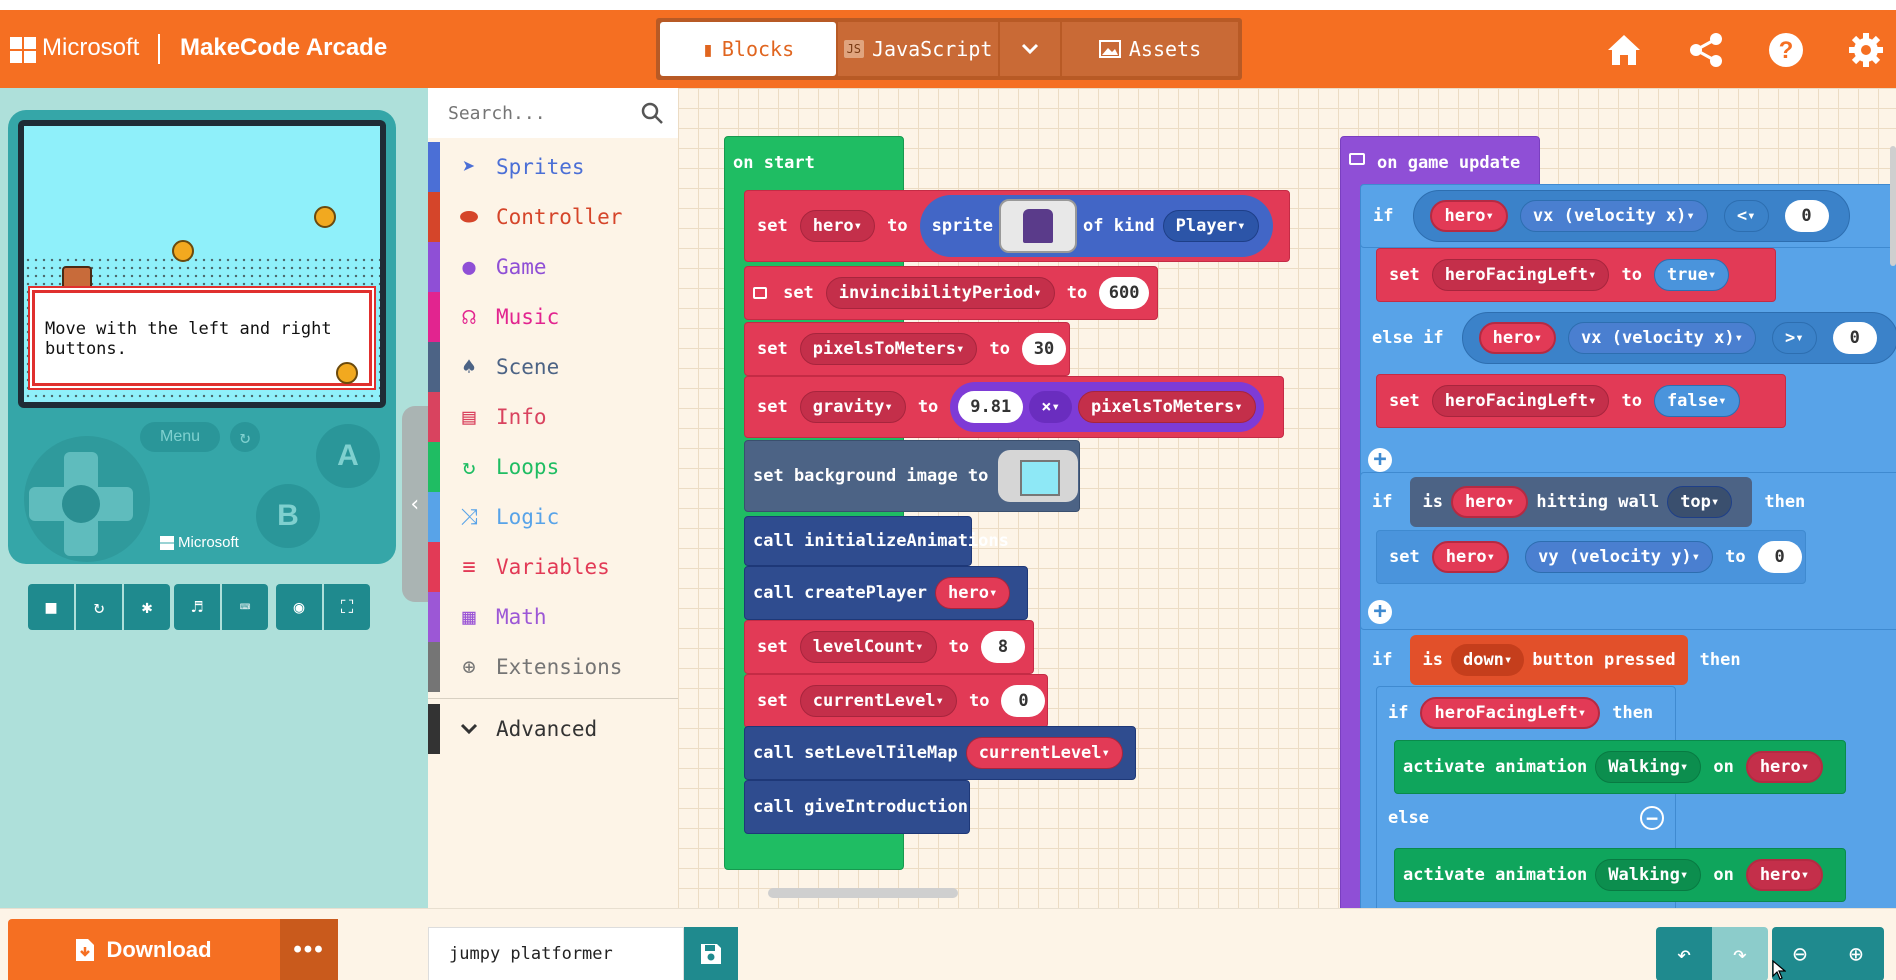  What do you see at coordinates (876, 541) in the screenshot?
I see `call-initialize-animations-block: call initializeAnimations` at bounding box center [876, 541].